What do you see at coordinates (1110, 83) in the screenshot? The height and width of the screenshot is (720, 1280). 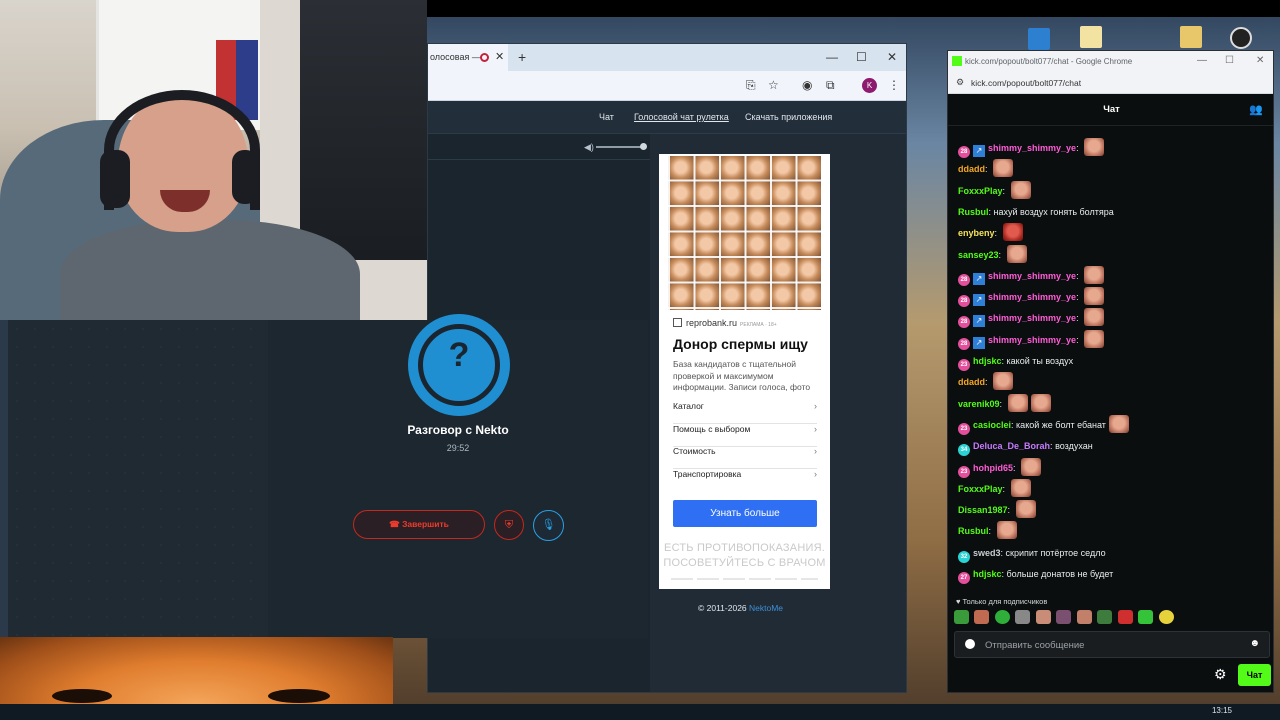 I see `chat-url-bar: ⚙ kick.com/popout/bolt077/chat` at bounding box center [1110, 83].